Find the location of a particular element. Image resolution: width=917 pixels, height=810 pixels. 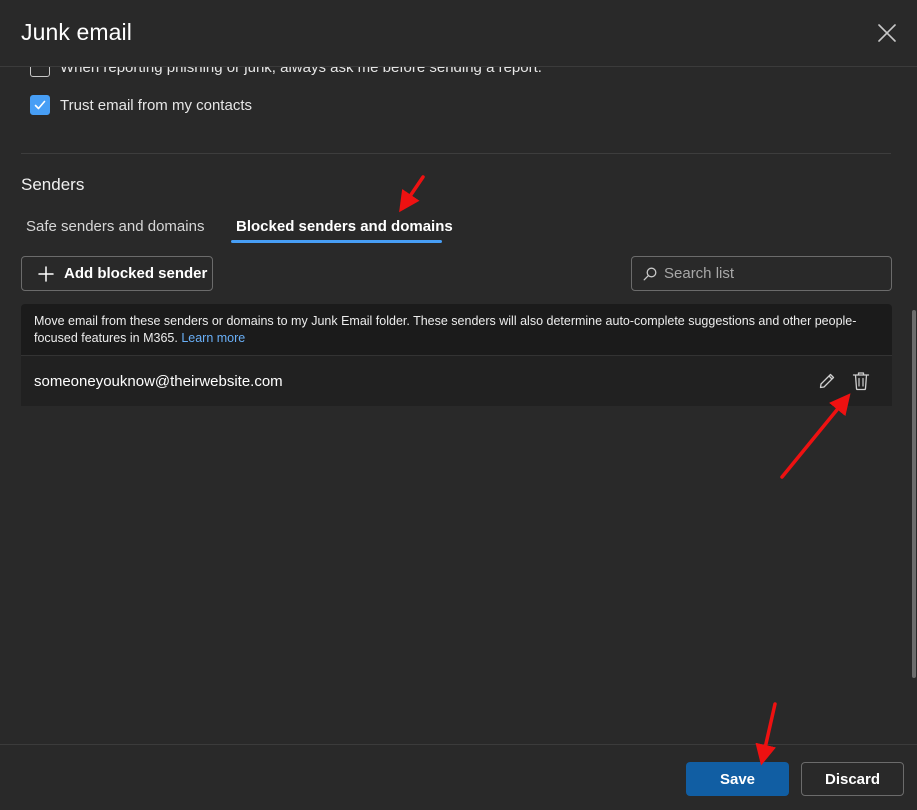

search-box is located at coordinates (761, 273).